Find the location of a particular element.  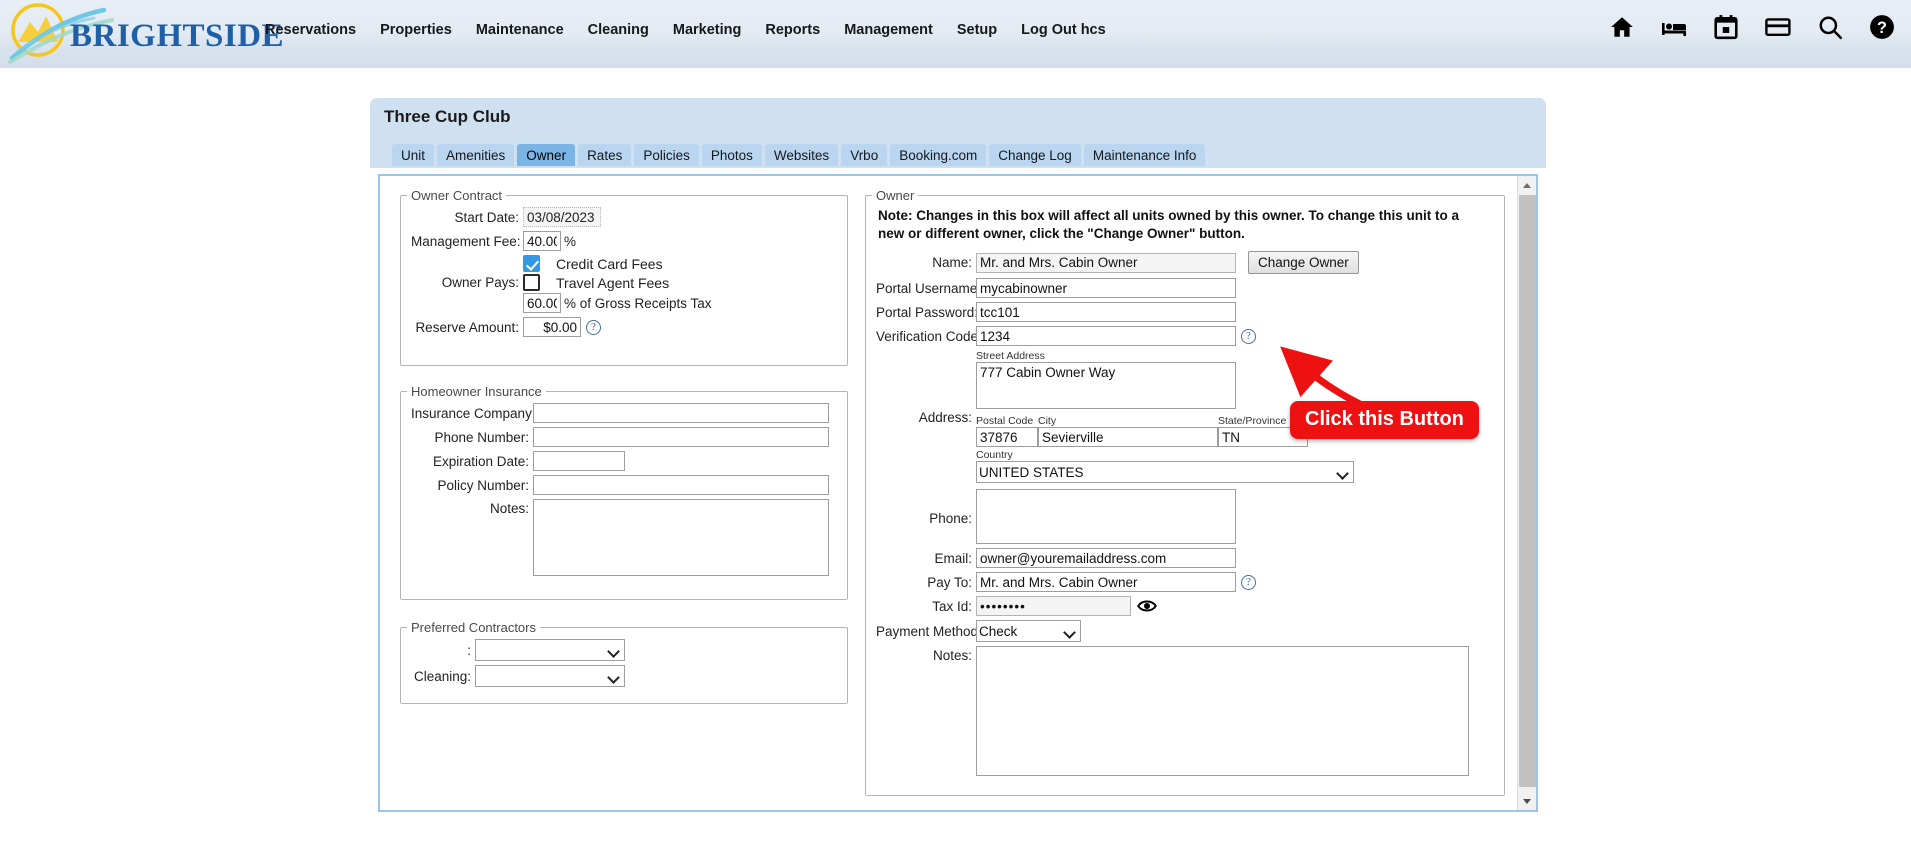

portal-password-input is located at coordinates (1106, 312).